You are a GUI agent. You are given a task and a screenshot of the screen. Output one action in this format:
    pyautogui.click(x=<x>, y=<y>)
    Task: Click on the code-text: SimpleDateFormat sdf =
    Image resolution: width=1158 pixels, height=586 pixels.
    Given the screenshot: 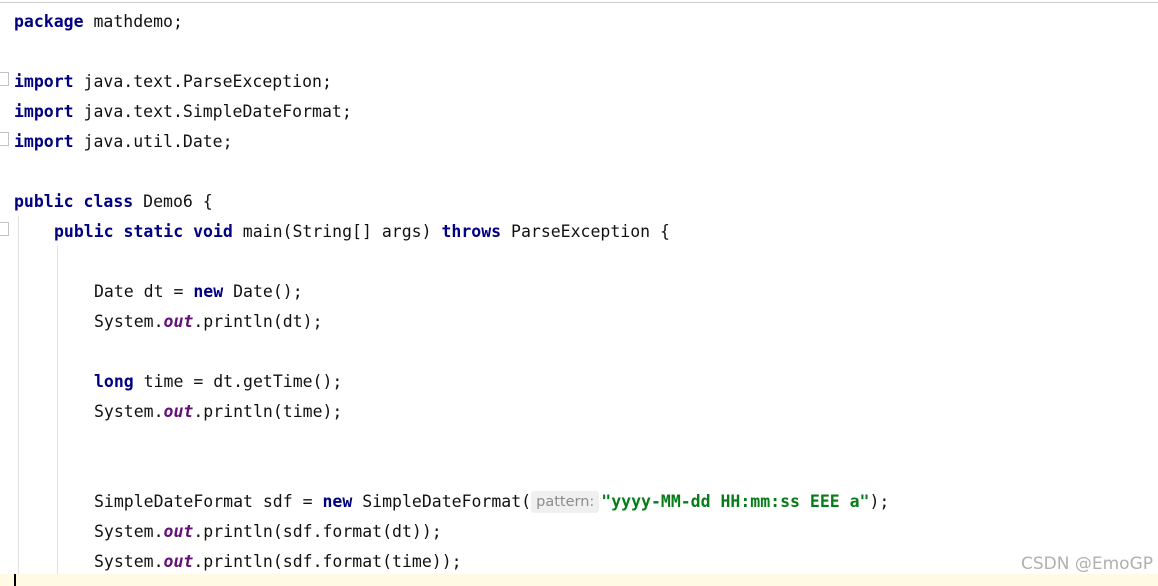 What is the action you would take?
    pyautogui.click(x=208, y=501)
    